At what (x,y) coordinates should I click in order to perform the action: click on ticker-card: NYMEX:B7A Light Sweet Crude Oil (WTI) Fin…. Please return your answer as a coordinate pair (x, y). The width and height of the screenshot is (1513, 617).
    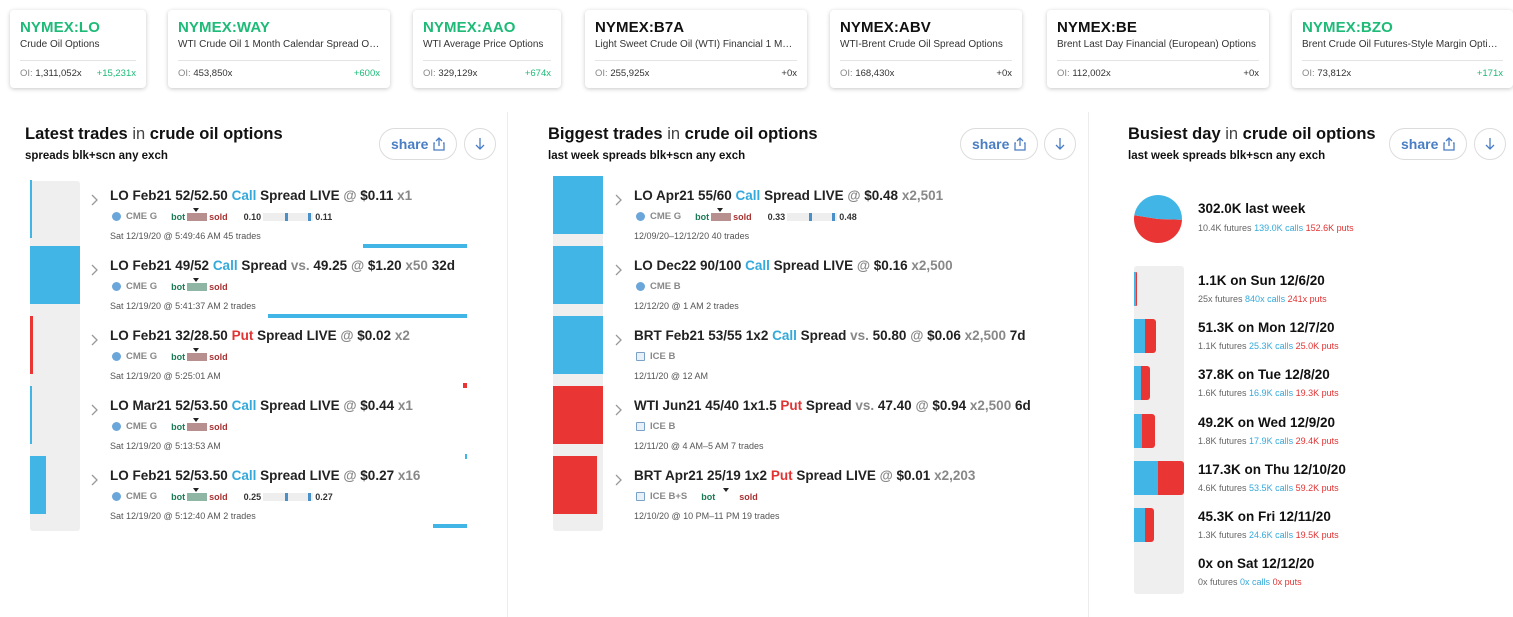
    Looking at the image, I should click on (696, 49).